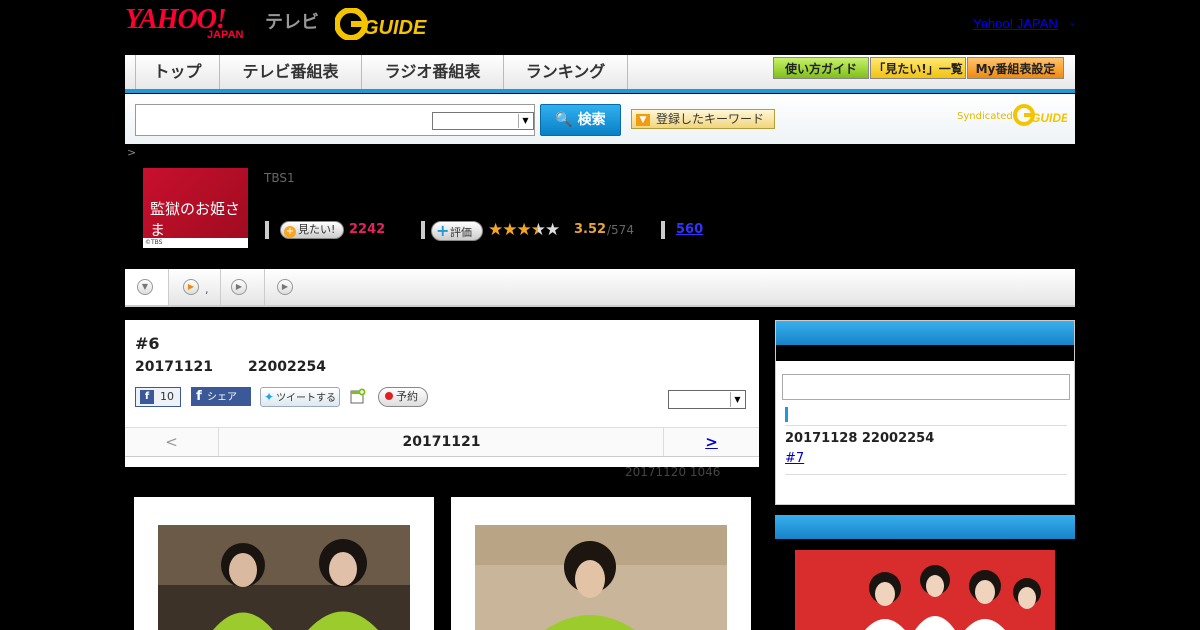  Describe the element at coordinates (389, 396) in the screenshot. I see `record-dot-icon` at that location.